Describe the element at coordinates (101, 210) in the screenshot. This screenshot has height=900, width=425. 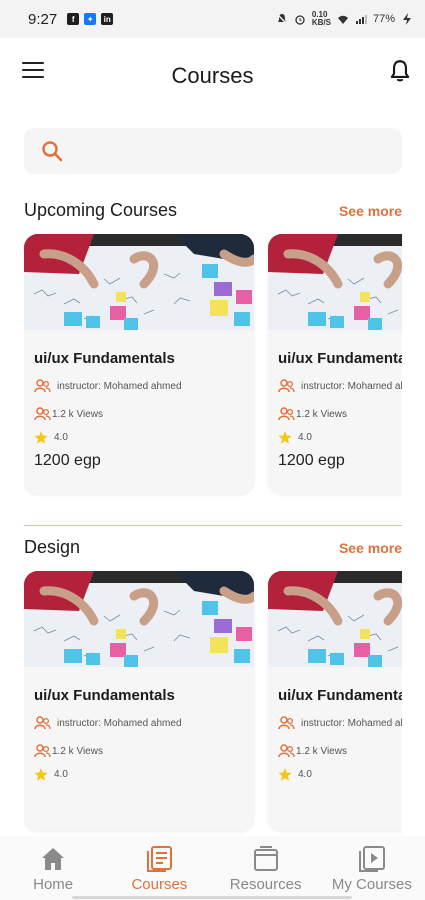
I see `section-title: Upcoming Courses` at that location.